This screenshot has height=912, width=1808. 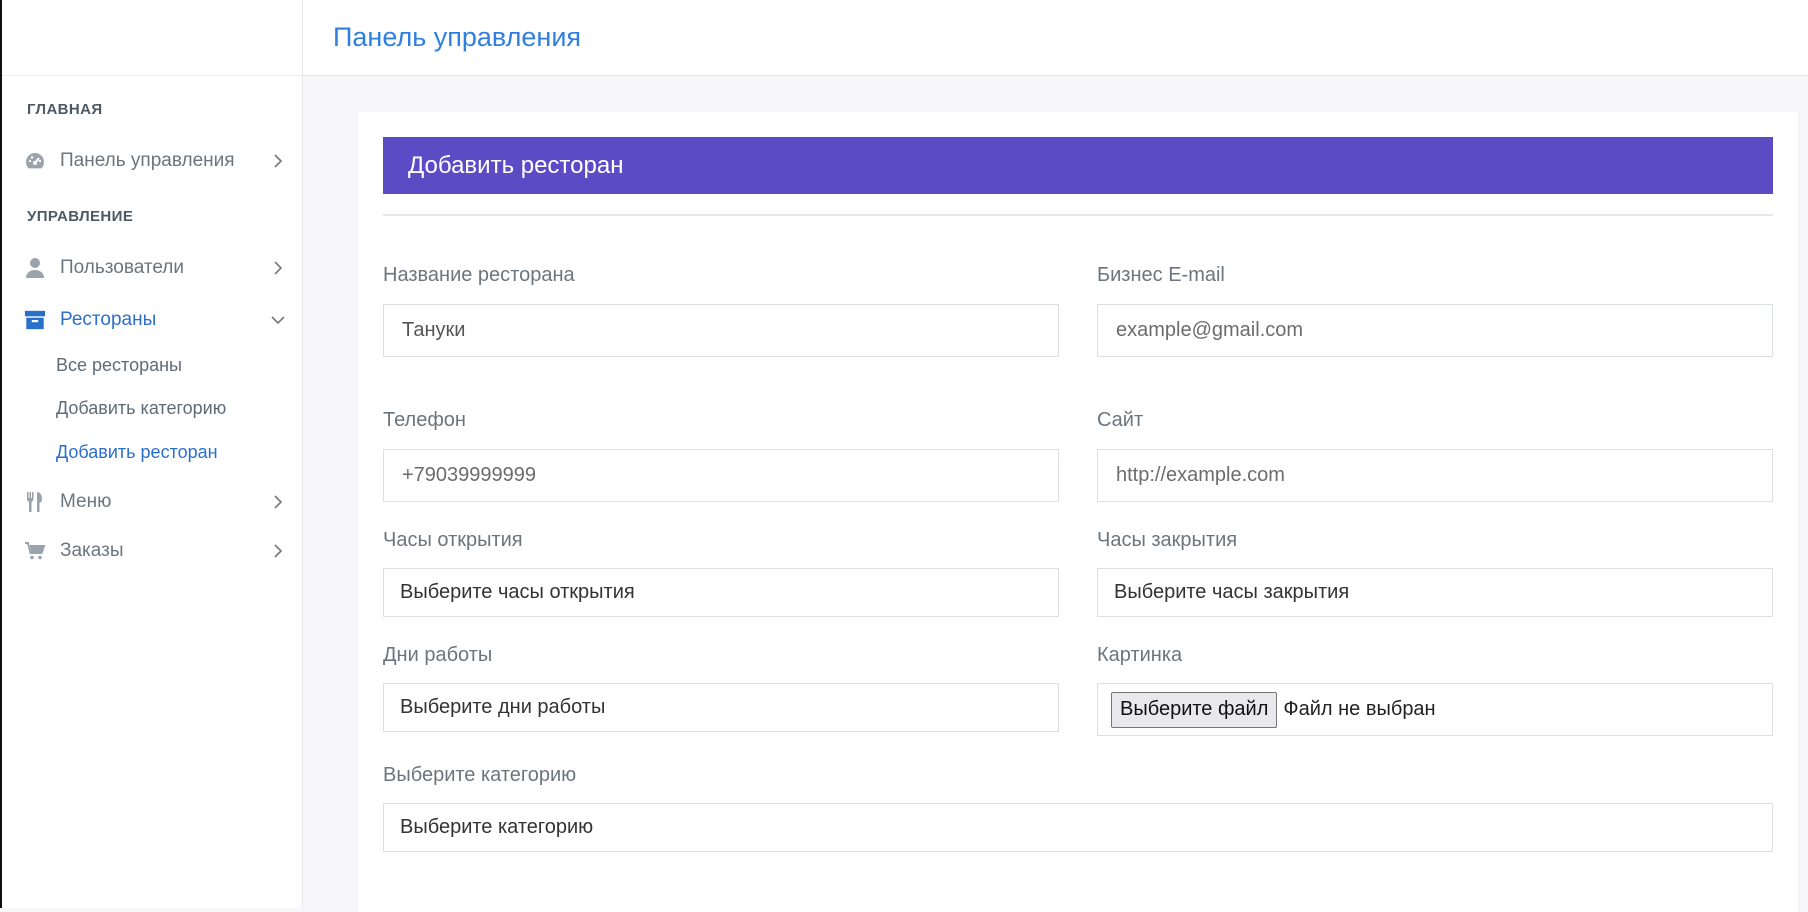 What do you see at coordinates (457, 37) in the screenshot?
I see `page-title: Панель управления` at bounding box center [457, 37].